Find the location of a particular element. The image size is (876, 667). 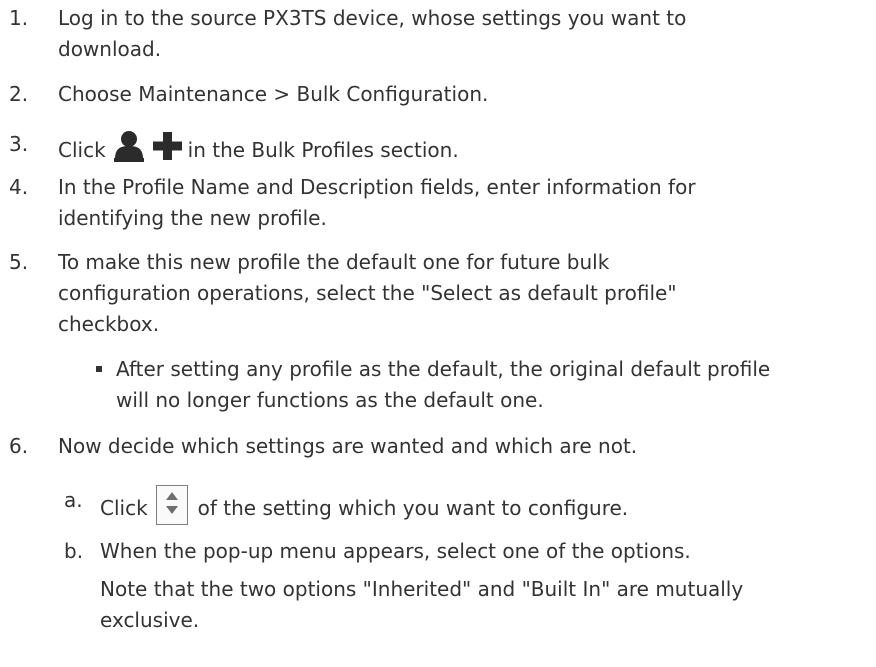

substep-letter: a. is located at coordinates (73, 500).